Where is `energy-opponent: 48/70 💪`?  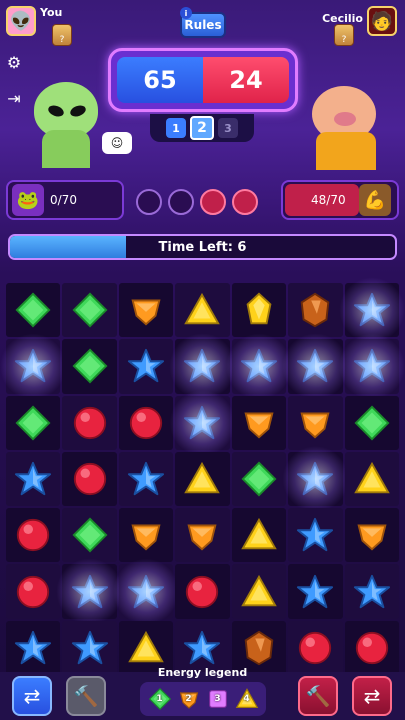 energy-opponent: 48/70 💪 is located at coordinates (340, 200).